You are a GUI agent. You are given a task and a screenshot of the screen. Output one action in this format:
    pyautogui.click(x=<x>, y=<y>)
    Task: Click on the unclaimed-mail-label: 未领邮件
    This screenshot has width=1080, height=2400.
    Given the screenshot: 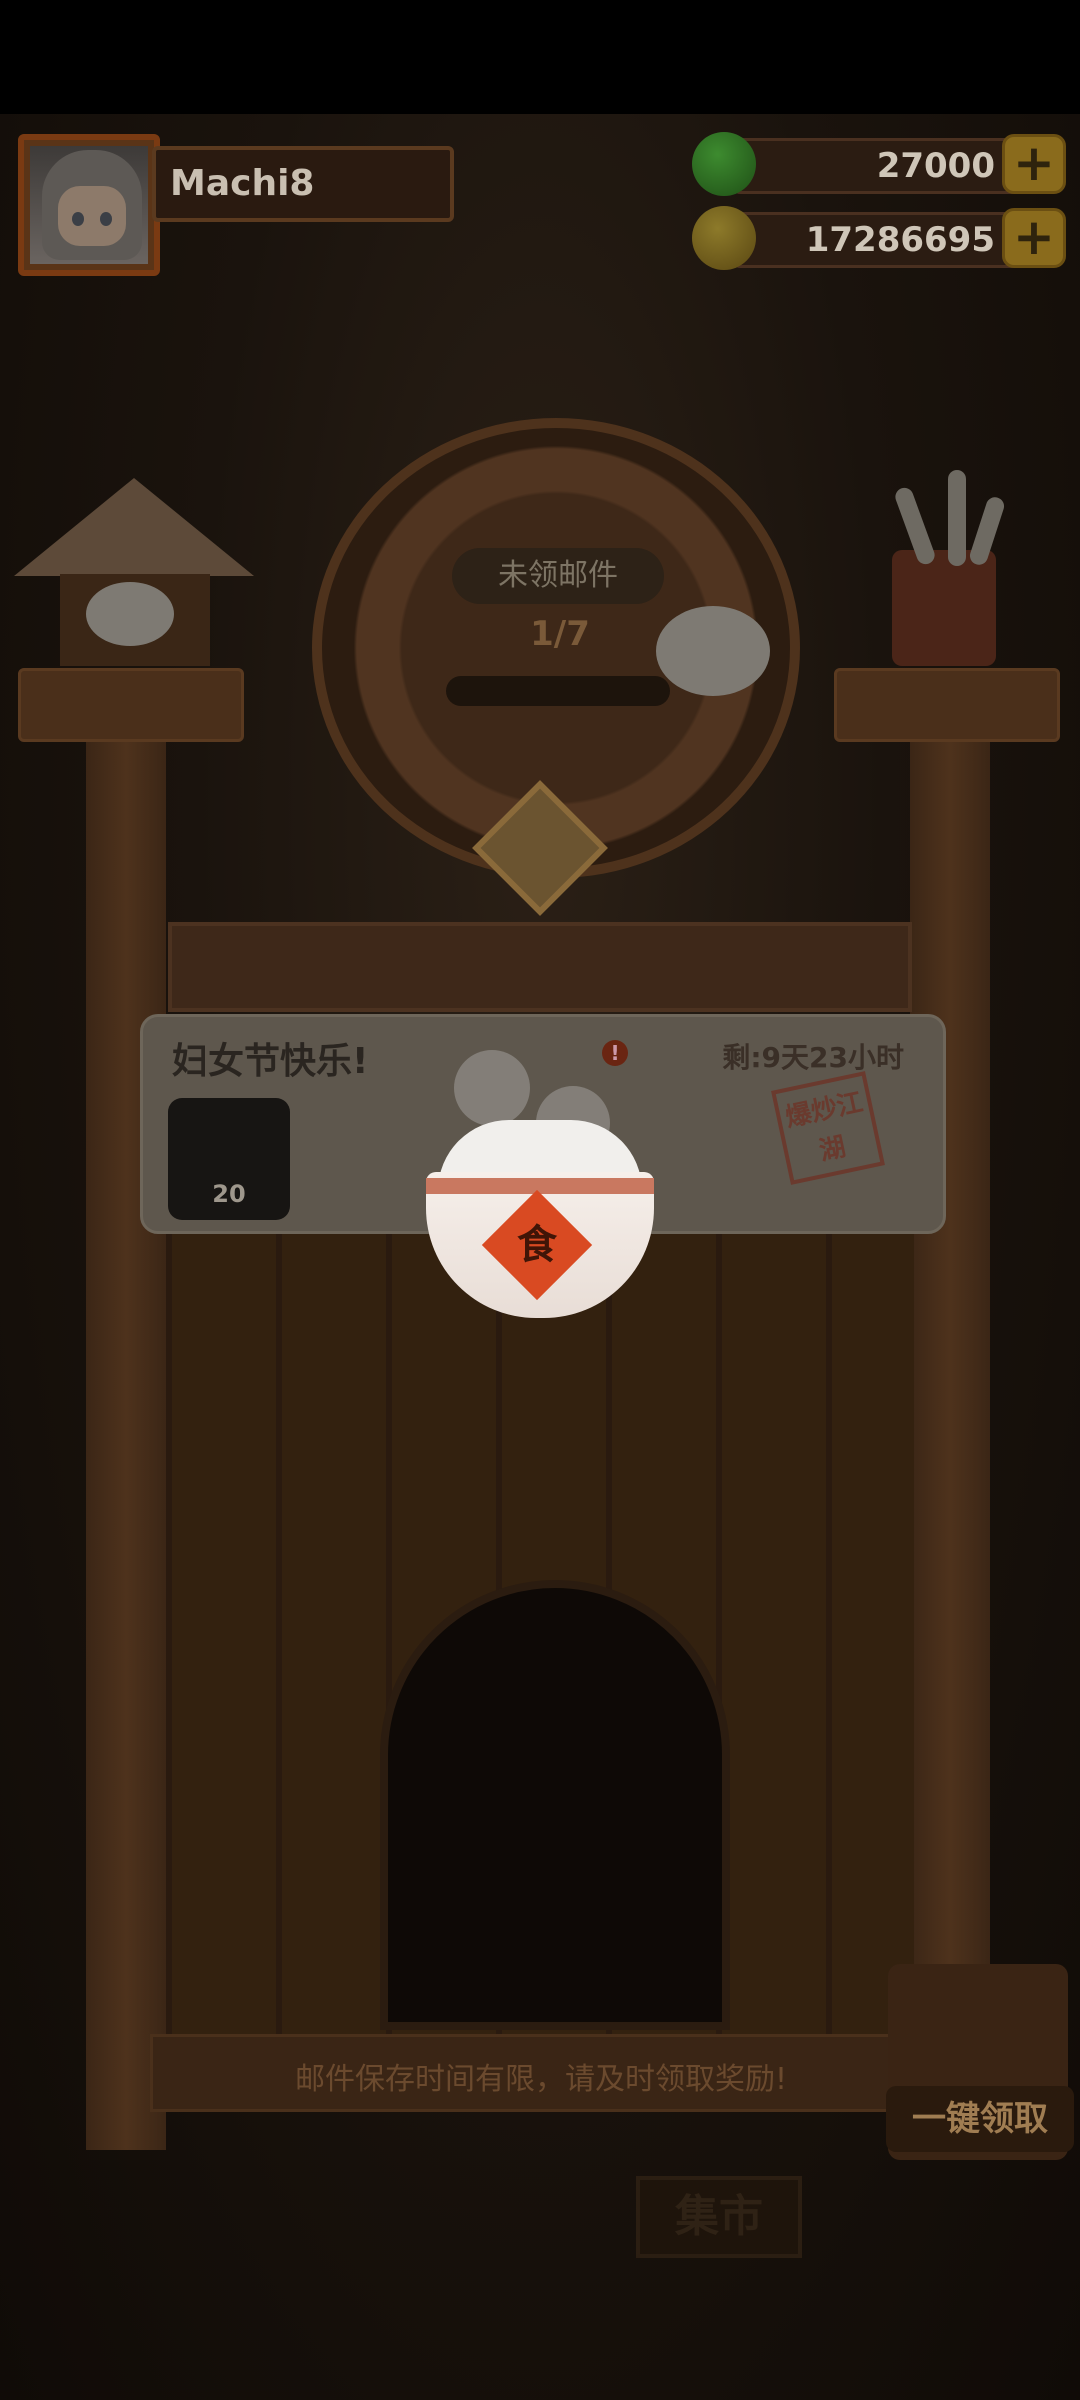 What is the action you would take?
    pyautogui.click(x=558, y=576)
    